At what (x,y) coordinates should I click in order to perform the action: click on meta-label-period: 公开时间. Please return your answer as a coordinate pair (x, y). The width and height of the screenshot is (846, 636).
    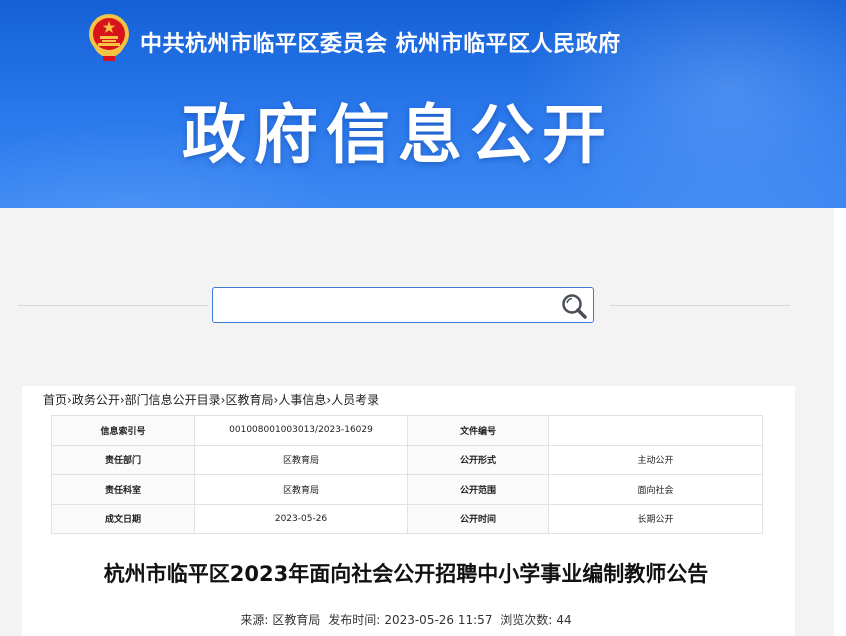
    Looking at the image, I should click on (478, 518).